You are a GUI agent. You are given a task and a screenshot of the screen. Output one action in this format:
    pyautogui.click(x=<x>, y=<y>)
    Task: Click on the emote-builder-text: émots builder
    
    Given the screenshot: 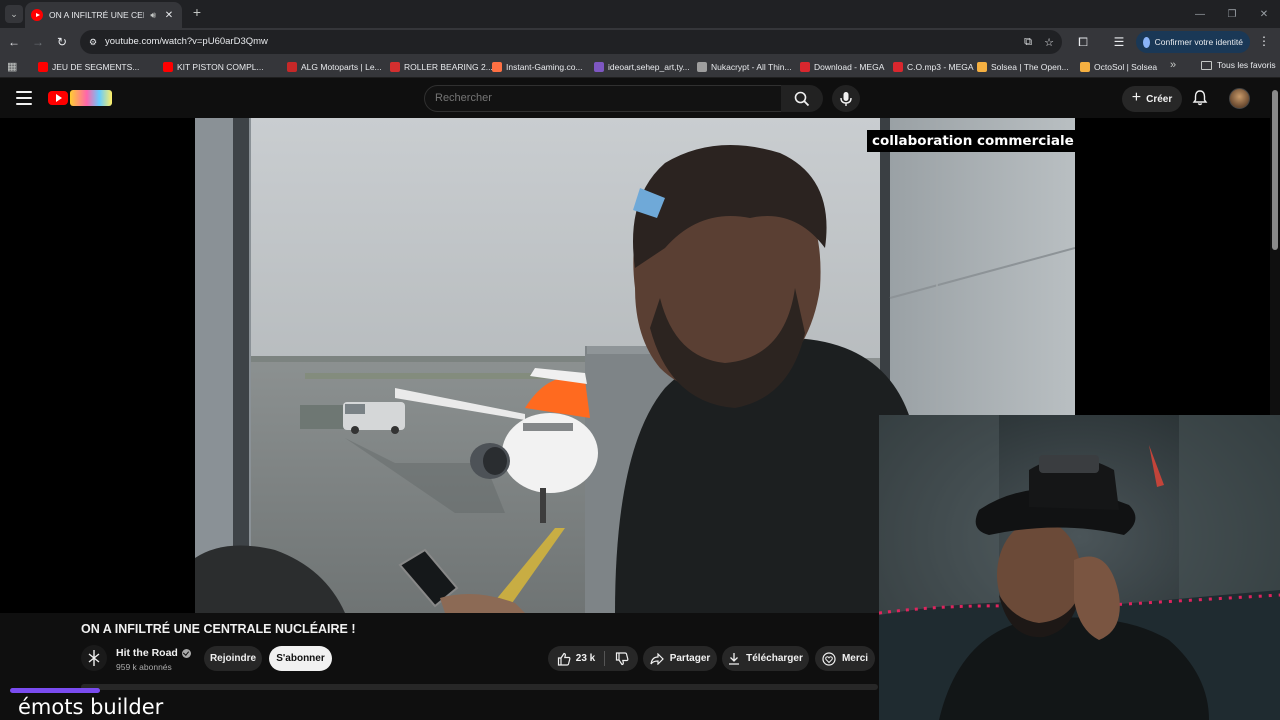 What is the action you would take?
    pyautogui.click(x=91, y=707)
    